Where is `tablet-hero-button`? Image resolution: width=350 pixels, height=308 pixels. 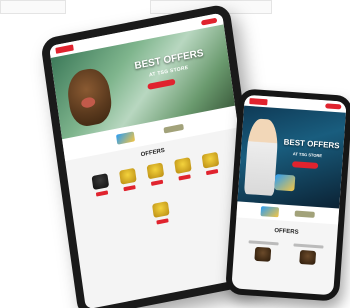
tablet-hero-button is located at coordinates (161, 84).